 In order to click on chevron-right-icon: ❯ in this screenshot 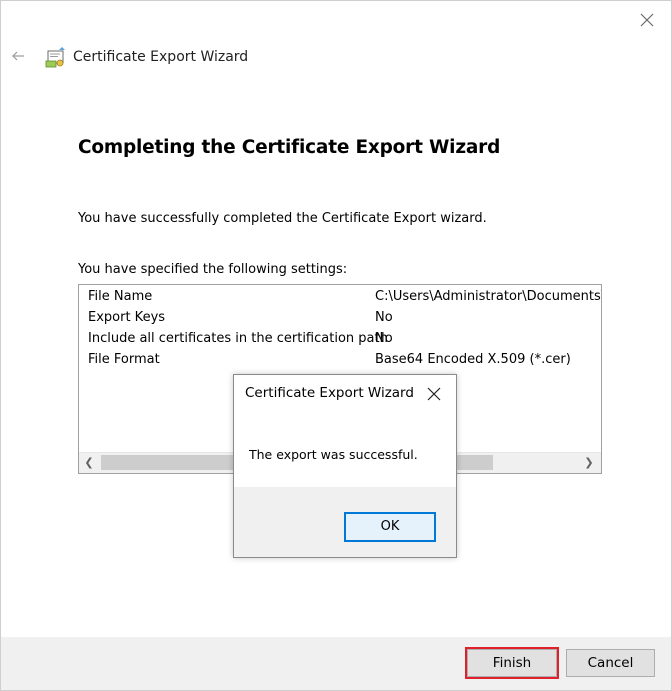, I will do `click(589, 463)`.